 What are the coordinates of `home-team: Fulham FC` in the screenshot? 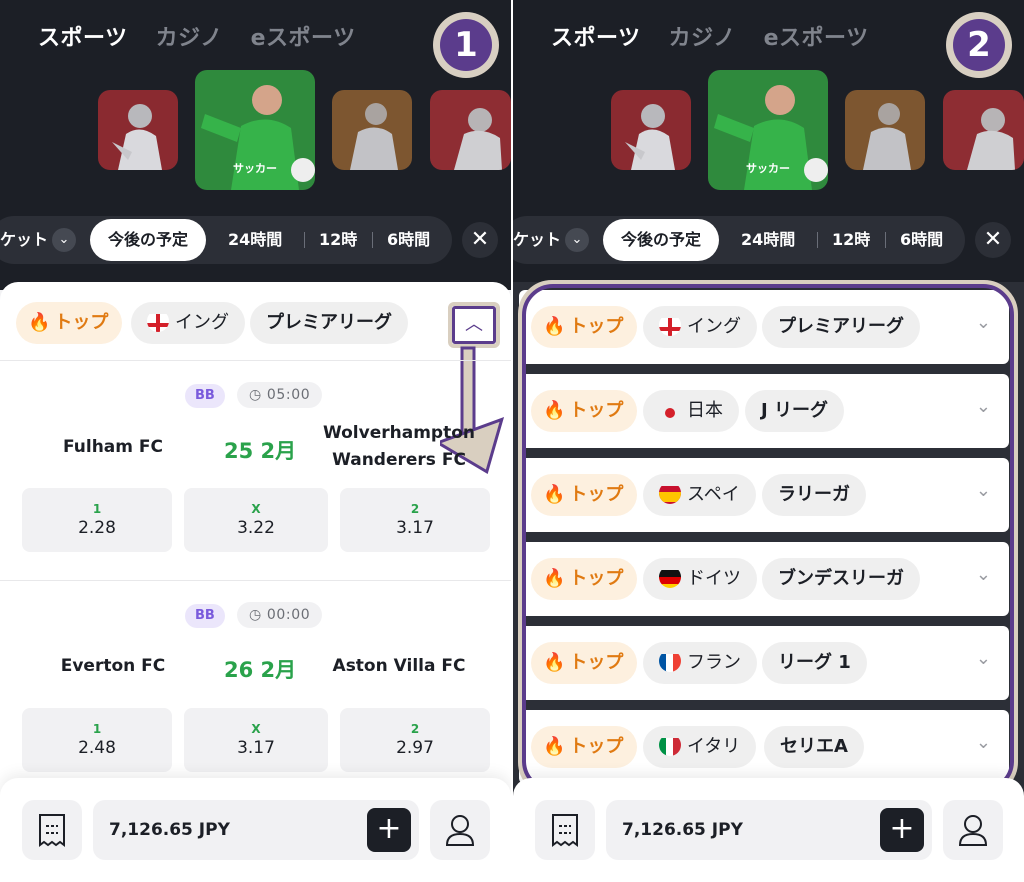 It's located at (113, 447).